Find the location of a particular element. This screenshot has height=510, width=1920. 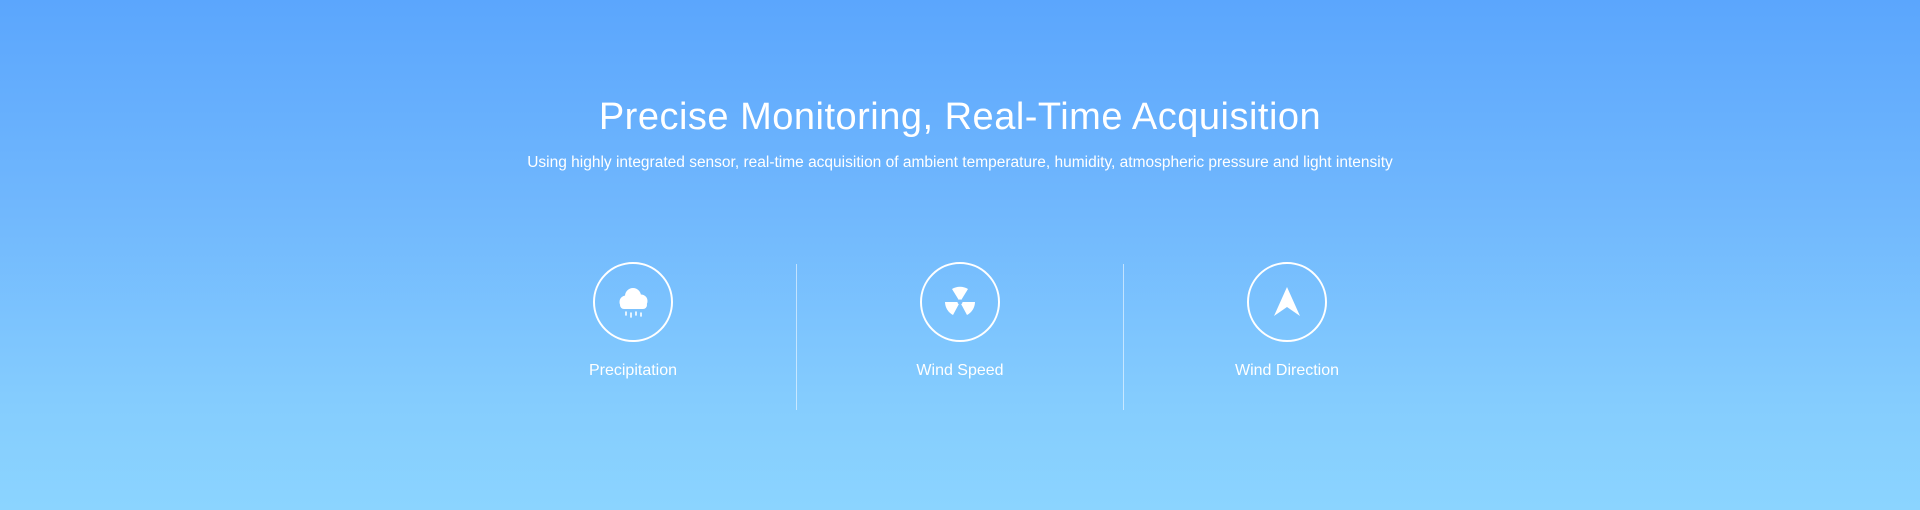

feature-label: Wind Speed is located at coordinates (960, 370).